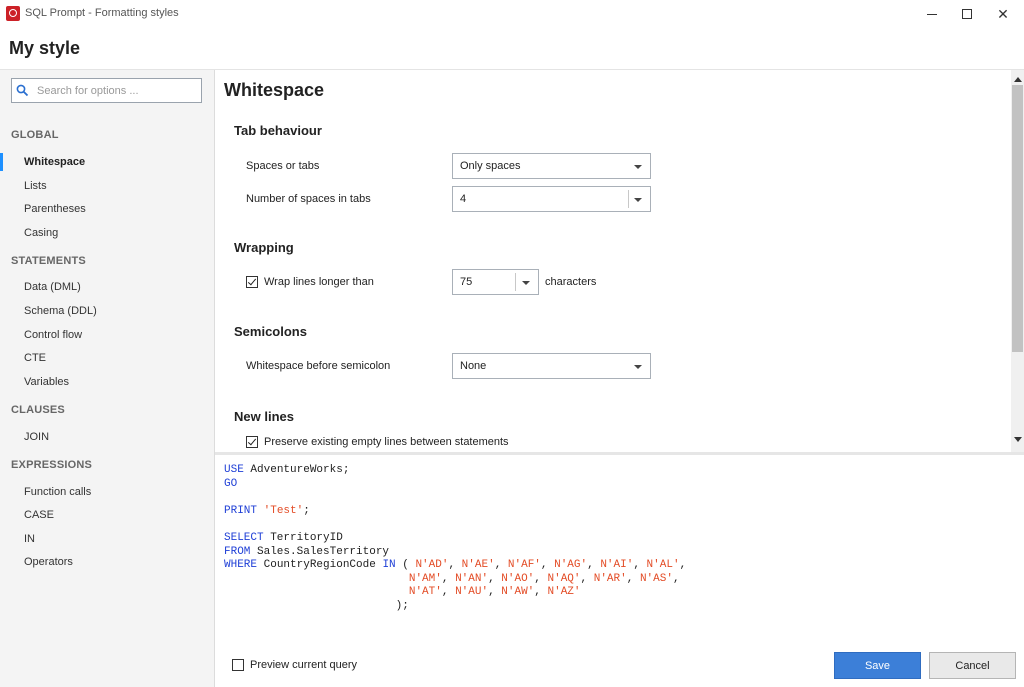 This screenshot has height=687, width=1024. Describe the element at coordinates (107, 562) in the screenshot. I see `sidebar-item-operators: Operators` at that location.